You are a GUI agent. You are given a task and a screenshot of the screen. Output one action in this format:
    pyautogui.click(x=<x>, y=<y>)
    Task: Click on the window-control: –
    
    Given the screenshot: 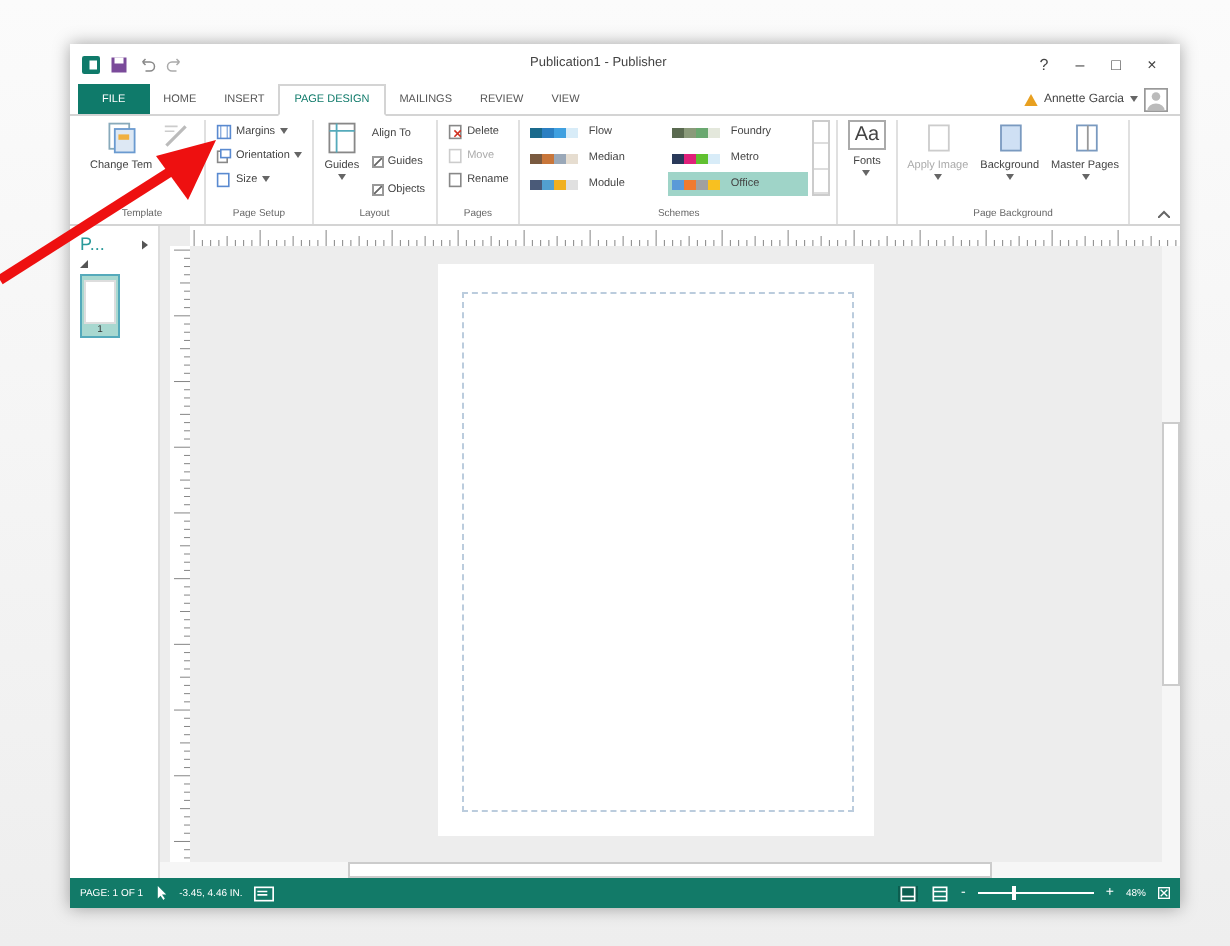 What is the action you would take?
    pyautogui.click(x=1080, y=64)
    